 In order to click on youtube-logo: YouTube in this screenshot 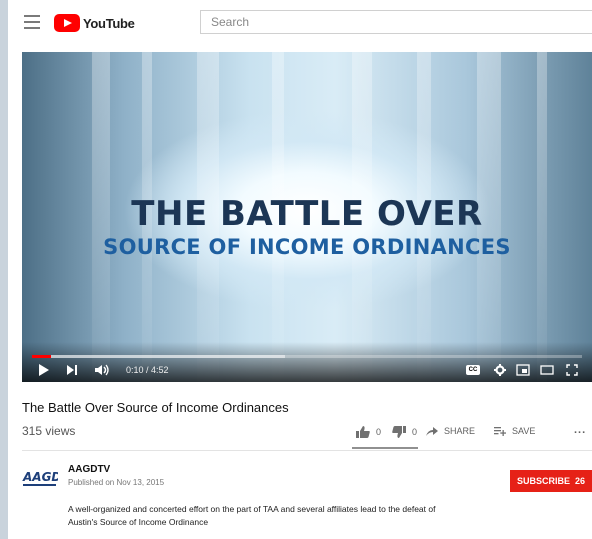, I will do `click(94, 23)`.